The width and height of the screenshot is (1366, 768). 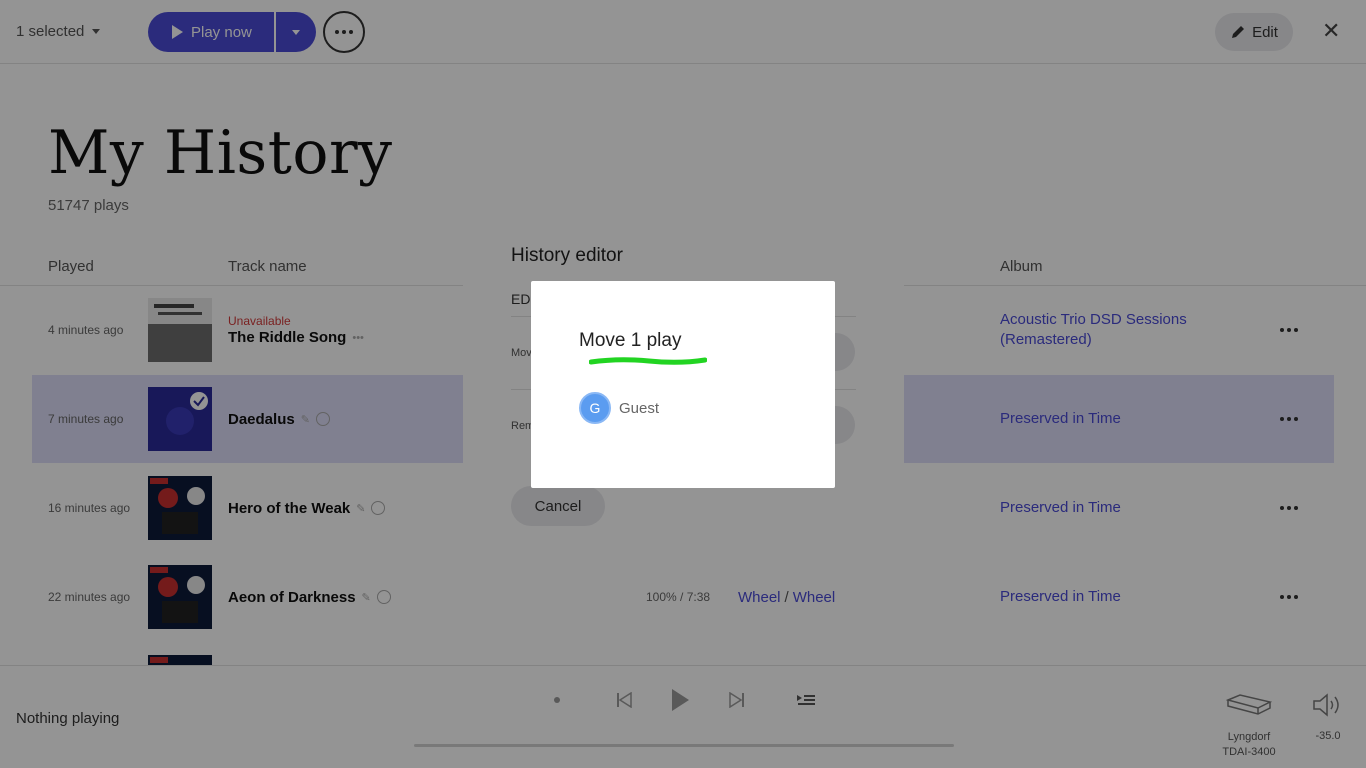 I want to click on profile-option-guest: G Guest, so click(x=619, y=408).